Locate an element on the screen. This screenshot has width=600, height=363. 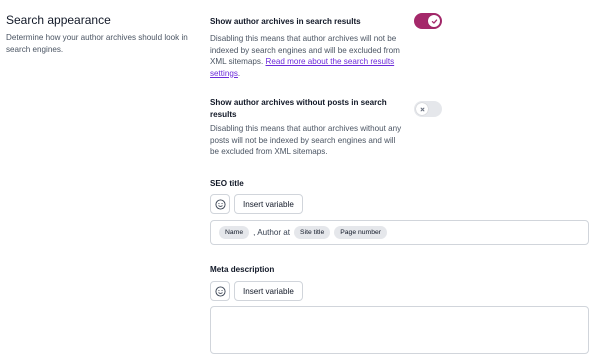
variable-page-number-token: Page number is located at coordinates (361, 232).